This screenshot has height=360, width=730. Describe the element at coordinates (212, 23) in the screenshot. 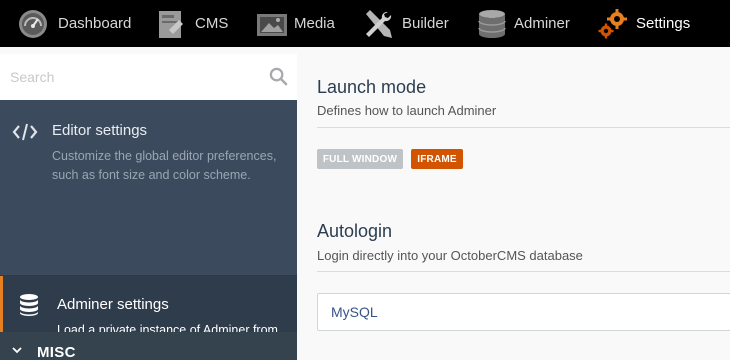

I see `nav-cms-label: CMS` at that location.